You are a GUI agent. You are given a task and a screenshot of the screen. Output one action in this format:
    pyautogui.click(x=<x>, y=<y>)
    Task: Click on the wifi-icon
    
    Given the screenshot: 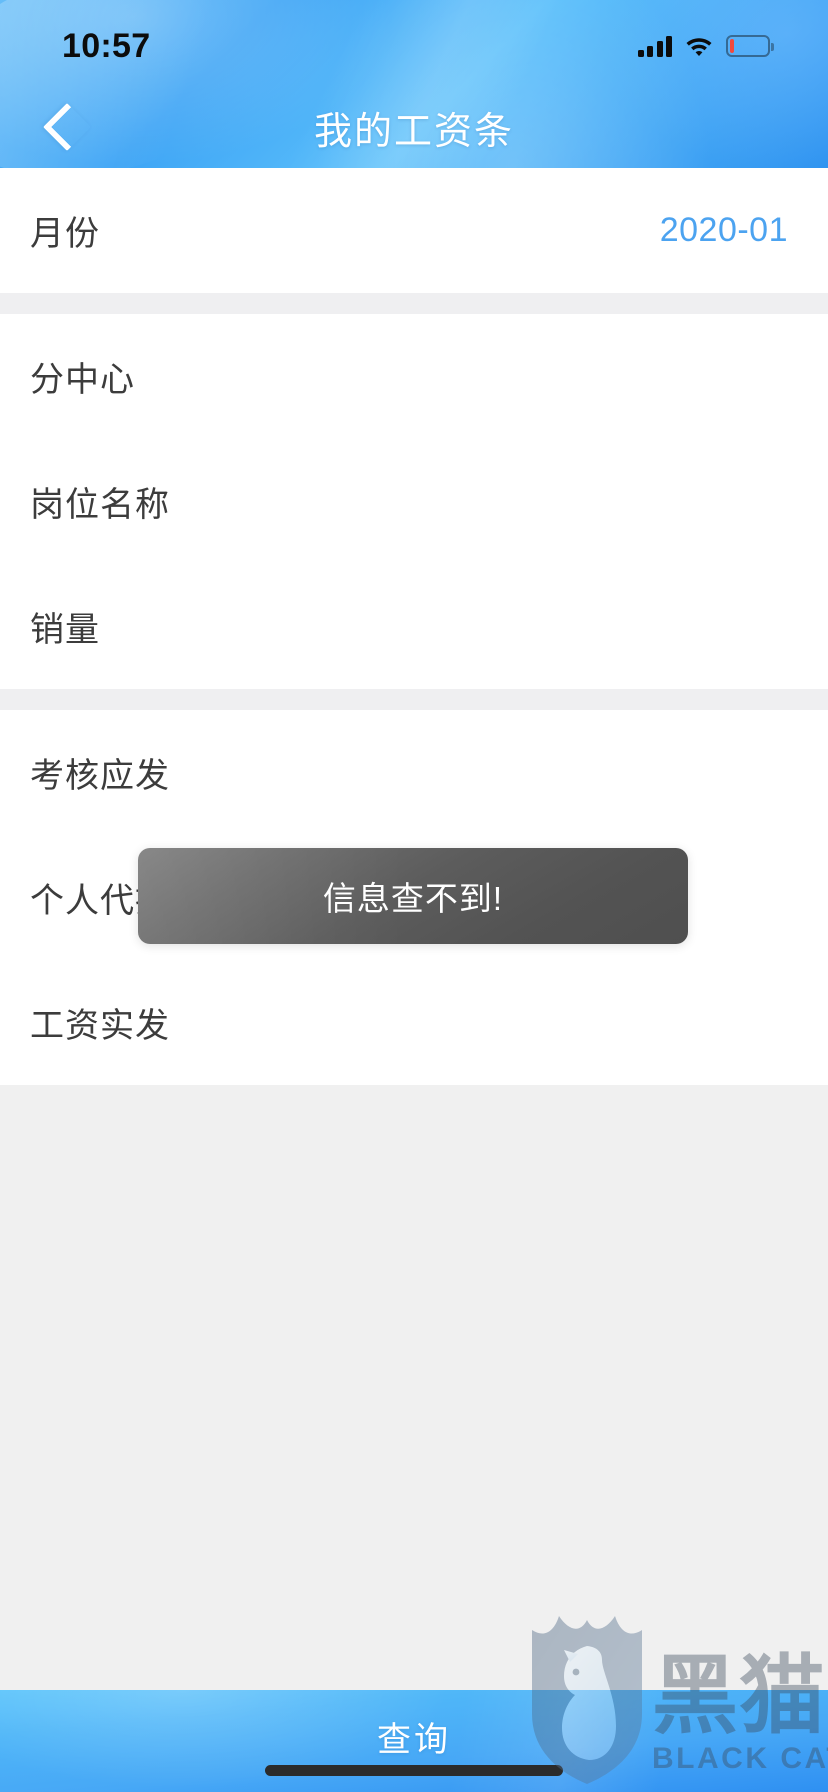 What is the action you would take?
    pyautogui.click(x=699, y=46)
    